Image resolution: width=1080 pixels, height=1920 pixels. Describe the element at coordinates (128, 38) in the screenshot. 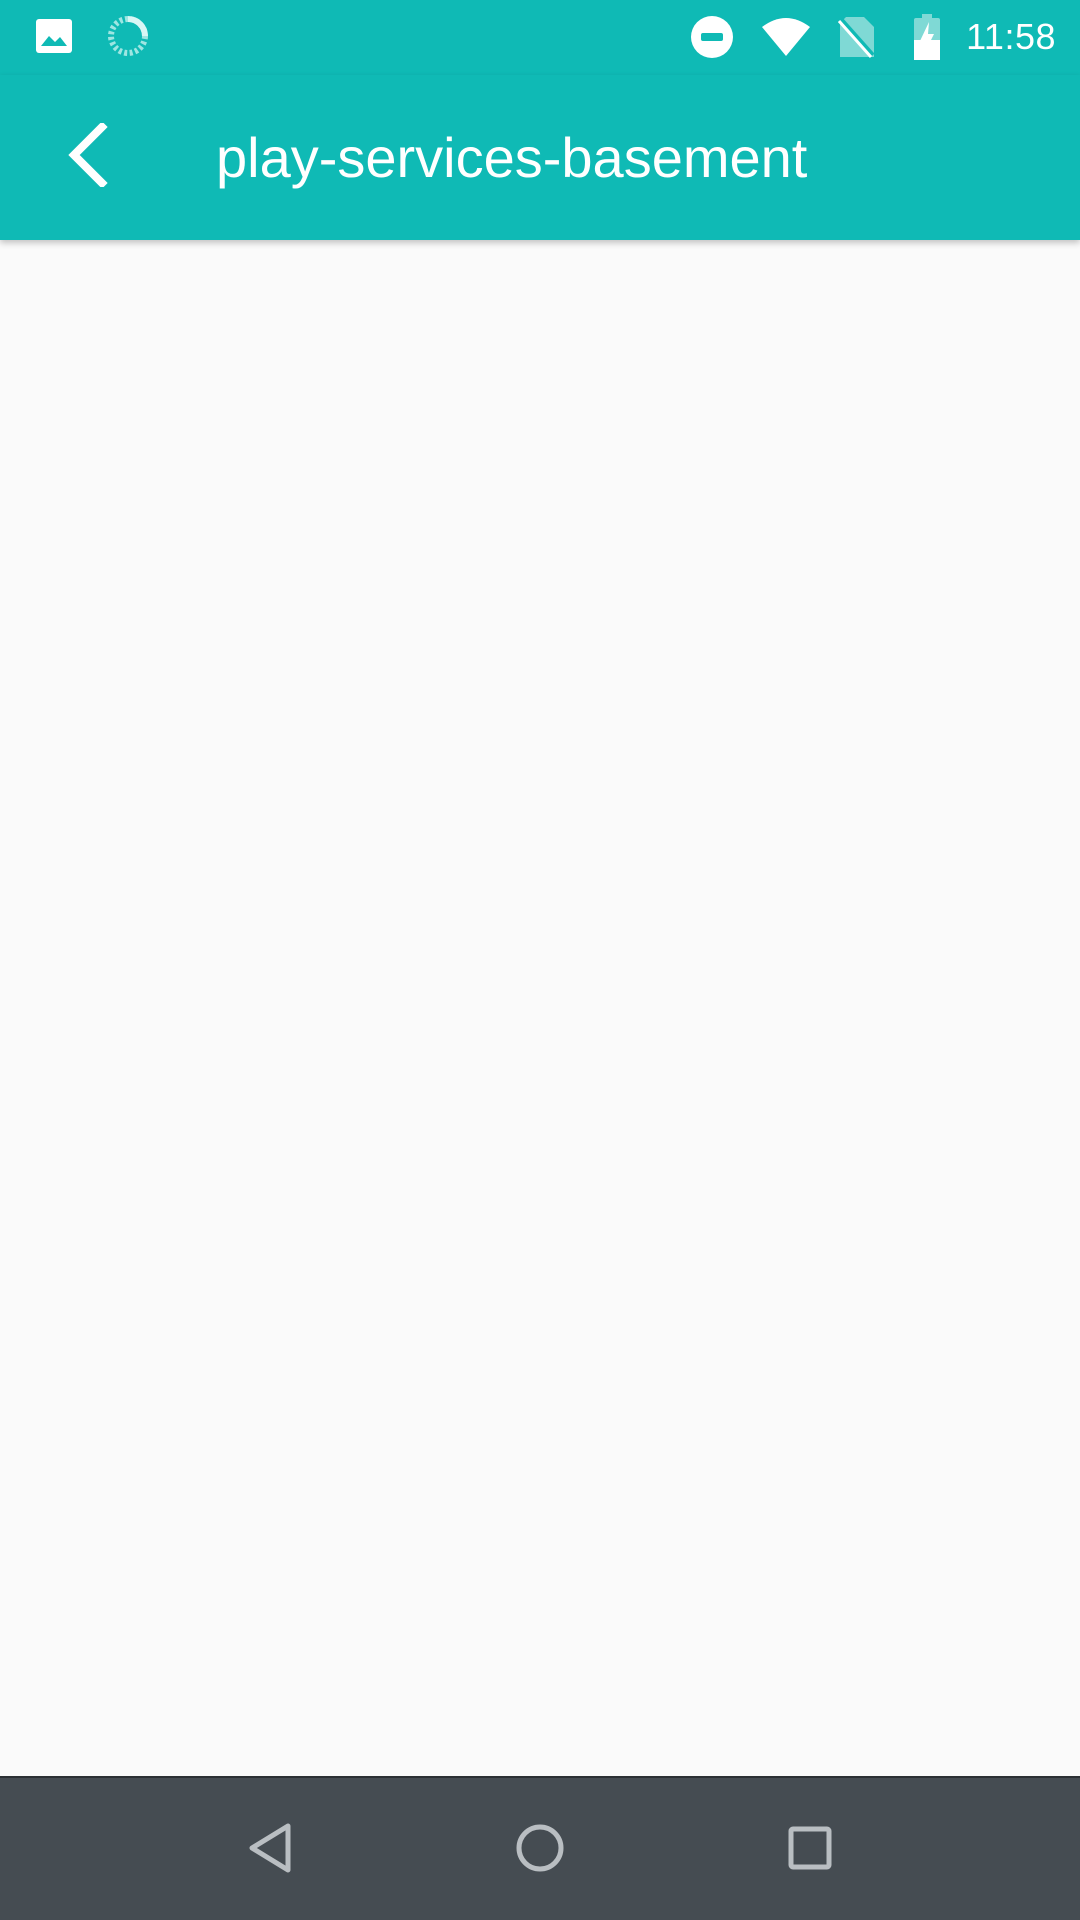

I see `sync-spinner-icon` at that location.